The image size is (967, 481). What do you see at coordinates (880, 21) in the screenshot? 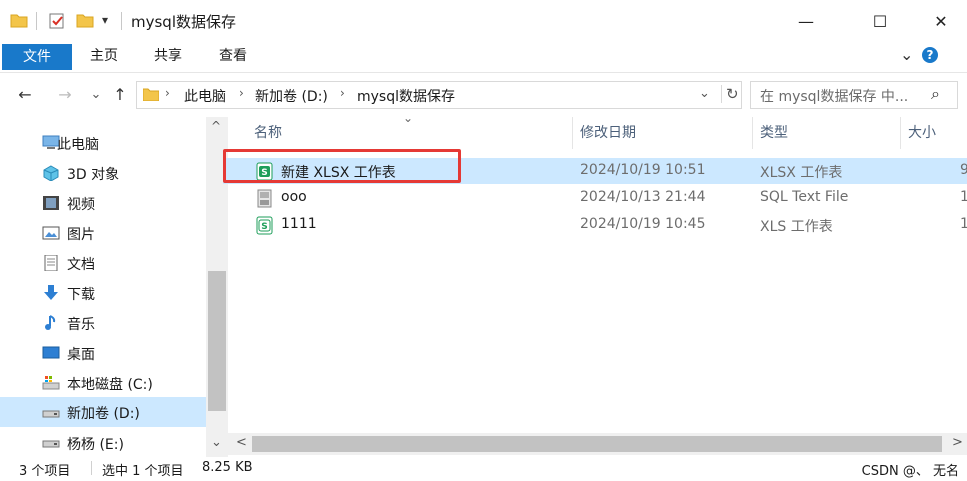
I see `maximize-button: ☐` at bounding box center [880, 21].